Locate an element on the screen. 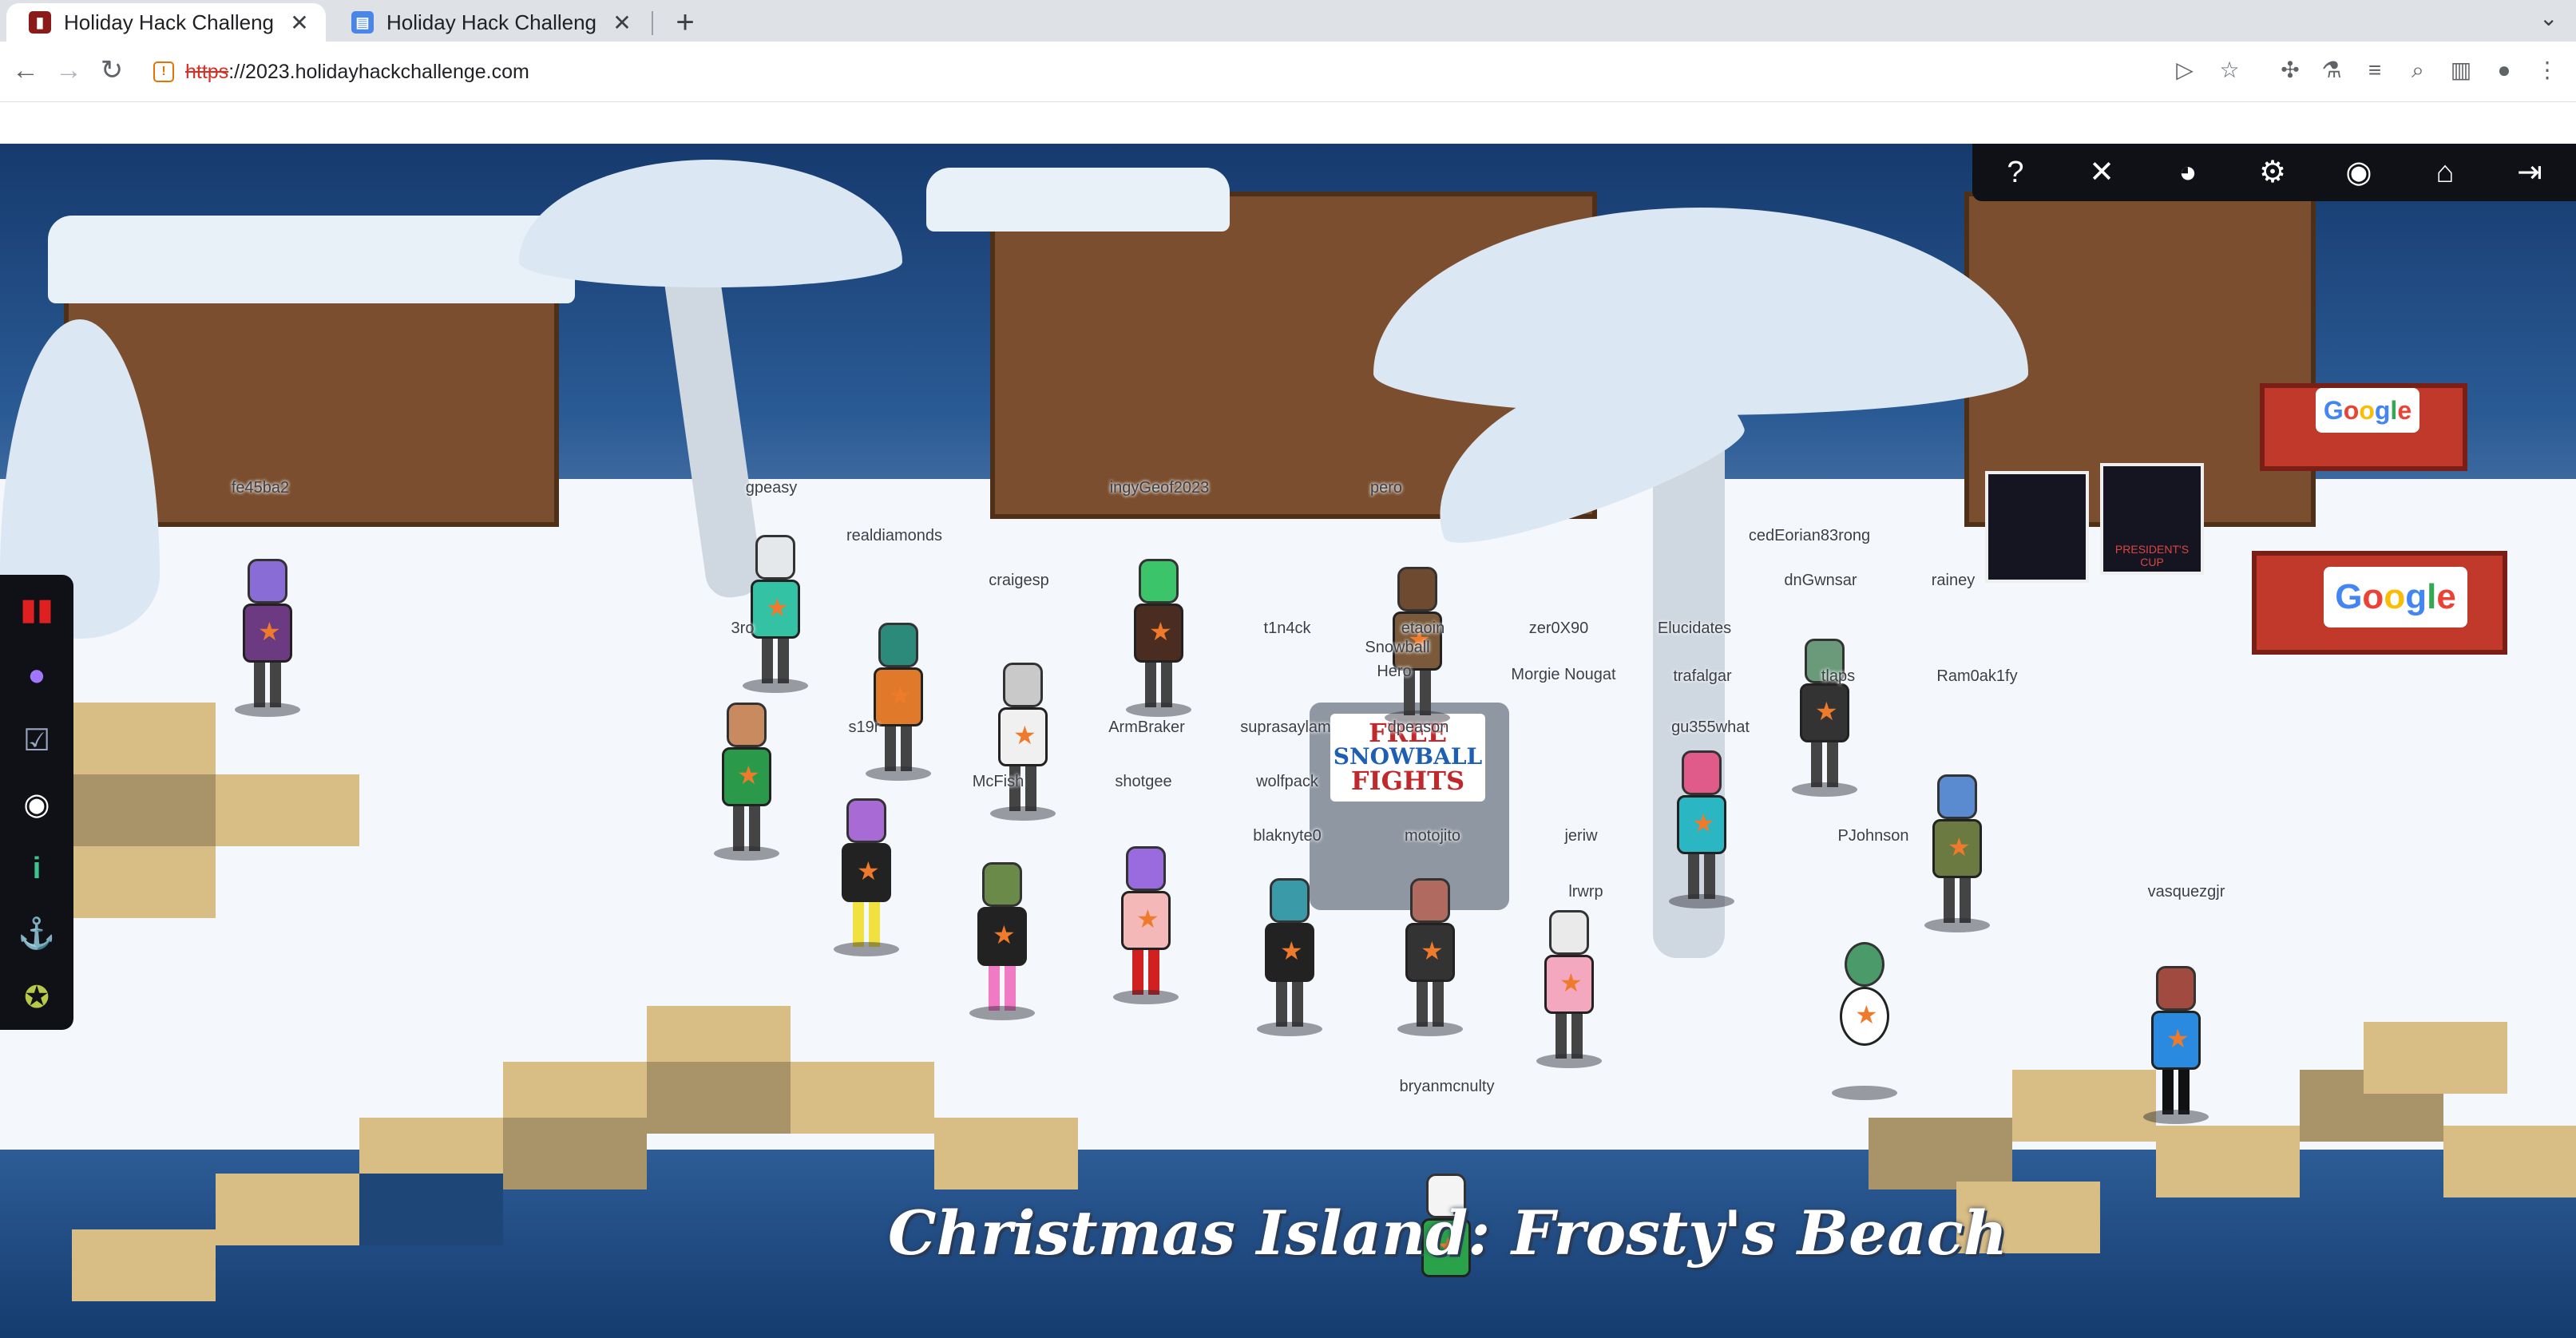  username-label: realdiamonds is located at coordinates (895, 535).